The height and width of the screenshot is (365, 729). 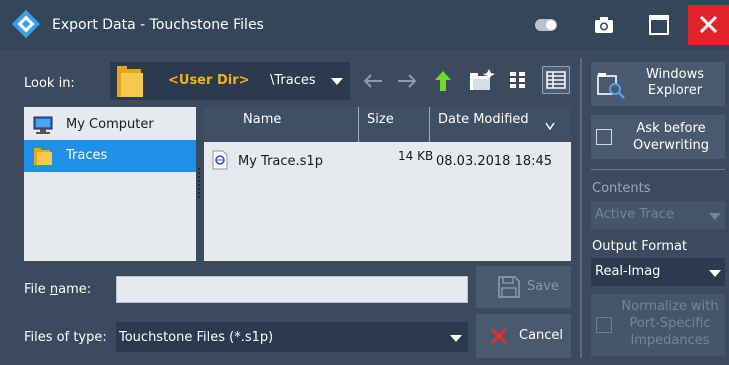 I want to click on contents-select: Active Trace, so click(x=658, y=215).